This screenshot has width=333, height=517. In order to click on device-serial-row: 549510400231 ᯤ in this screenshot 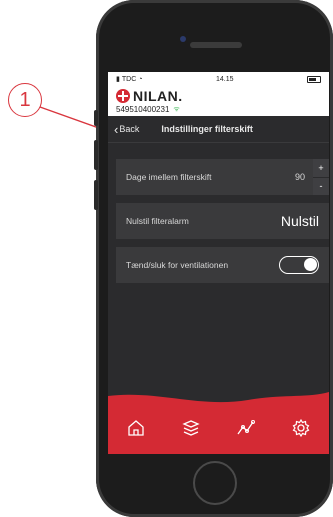, I will do `click(222, 109)`.